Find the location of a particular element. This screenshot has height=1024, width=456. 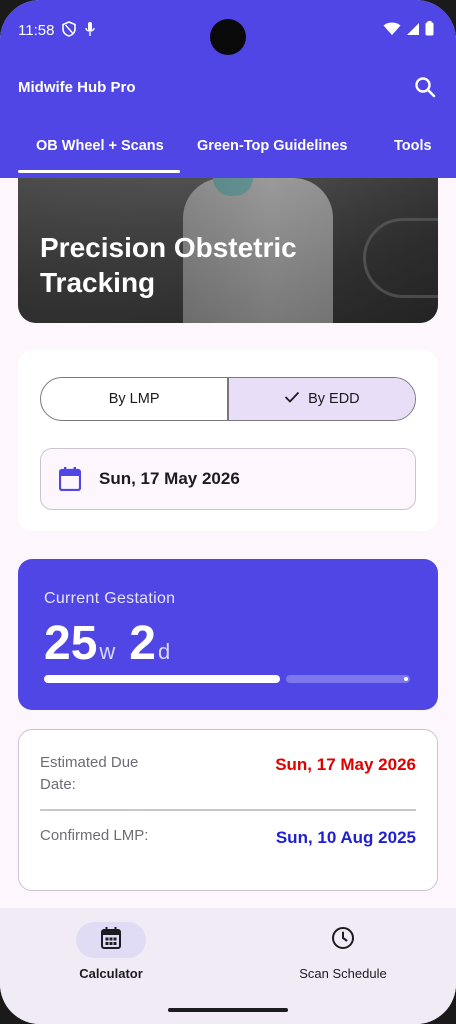

tab-tools: Tools is located at coordinates (413, 146).